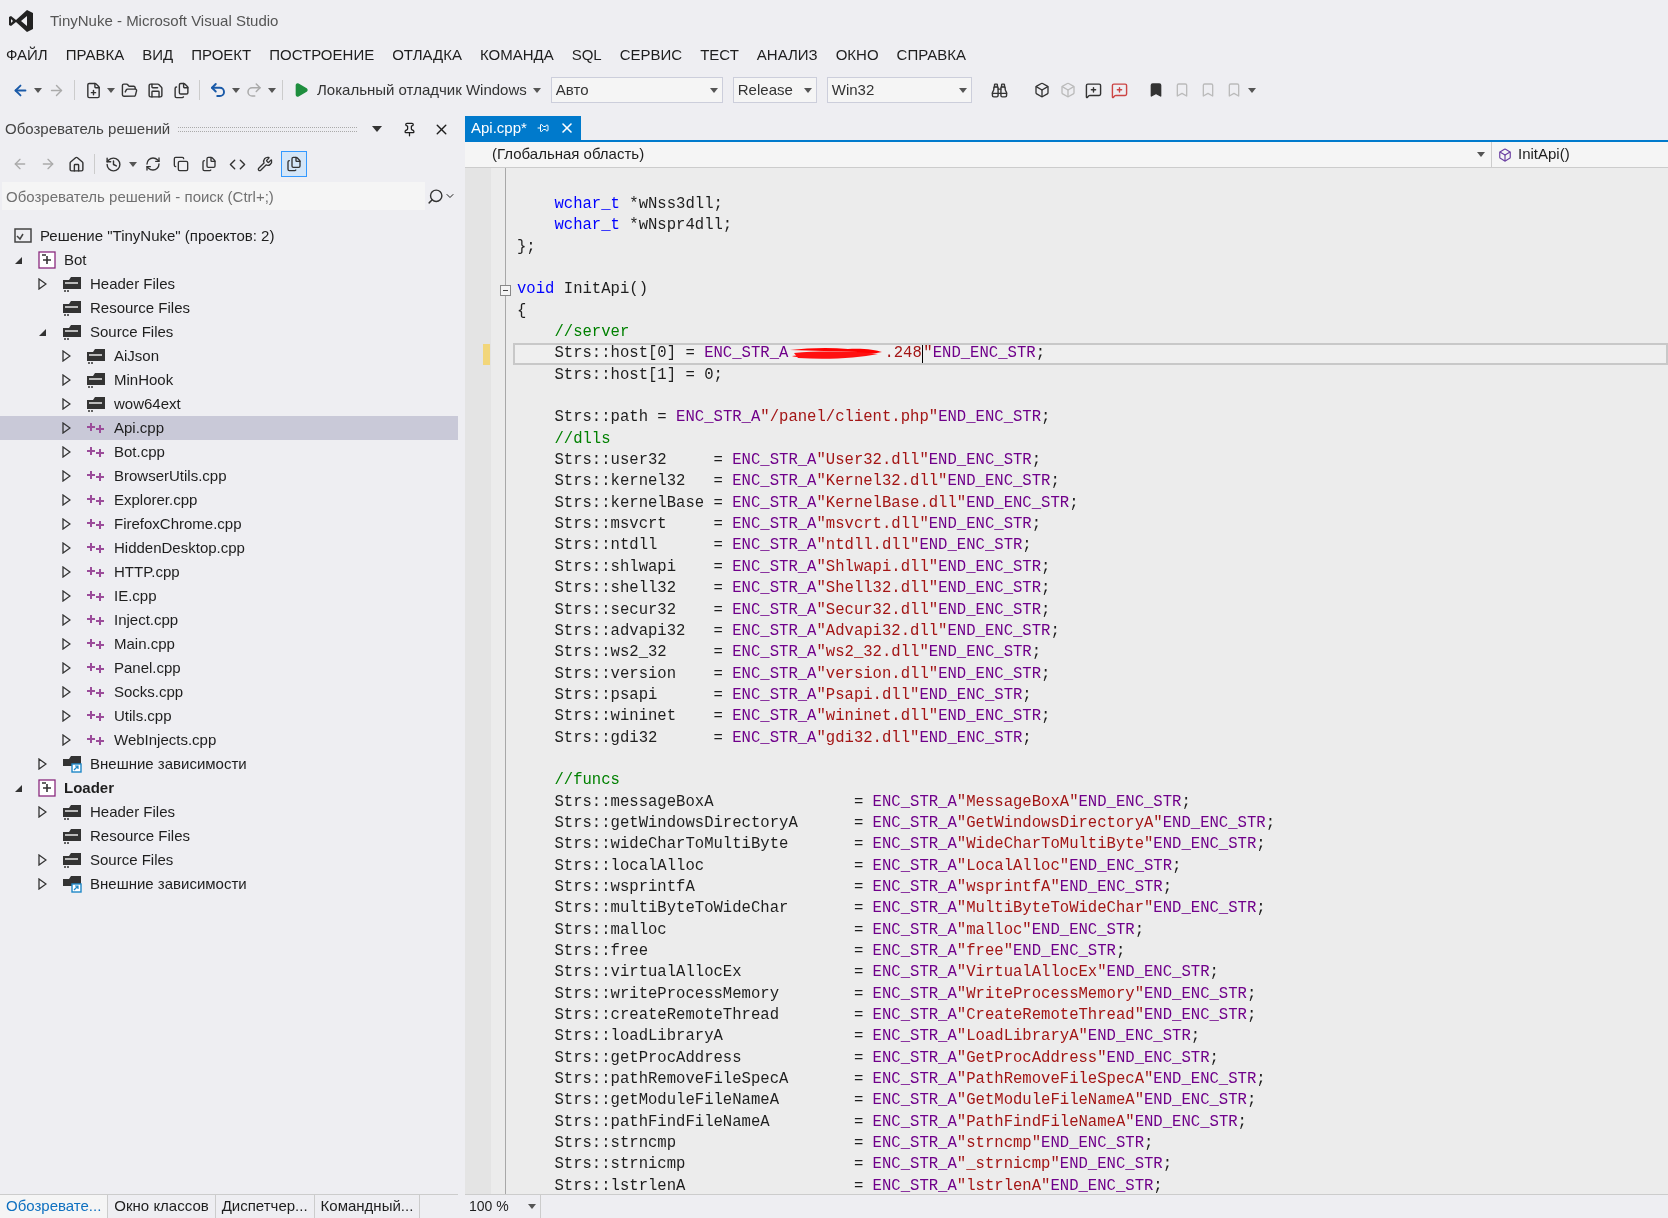 This screenshot has height=1218, width=1668. What do you see at coordinates (1580, 154) in the screenshot?
I see `member-dropdown: InitApi()` at bounding box center [1580, 154].